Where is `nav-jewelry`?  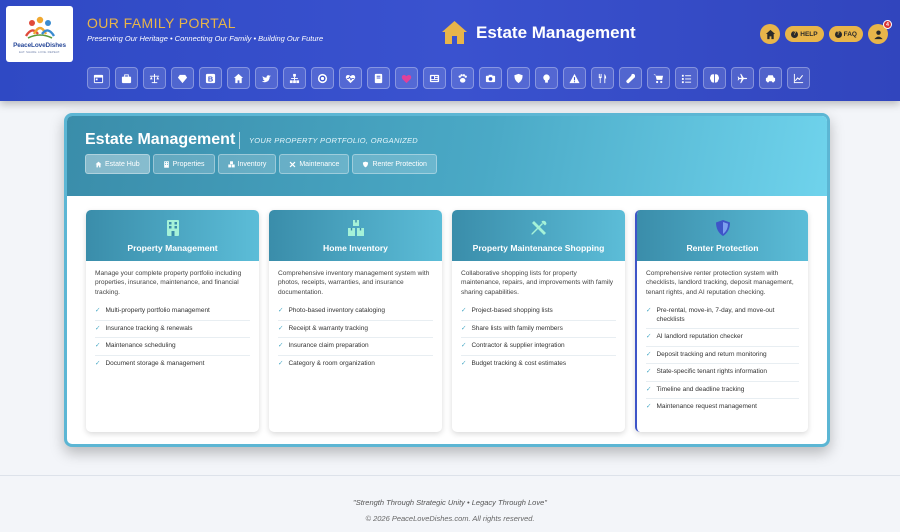
nav-jewelry is located at coordinates (182, 78).